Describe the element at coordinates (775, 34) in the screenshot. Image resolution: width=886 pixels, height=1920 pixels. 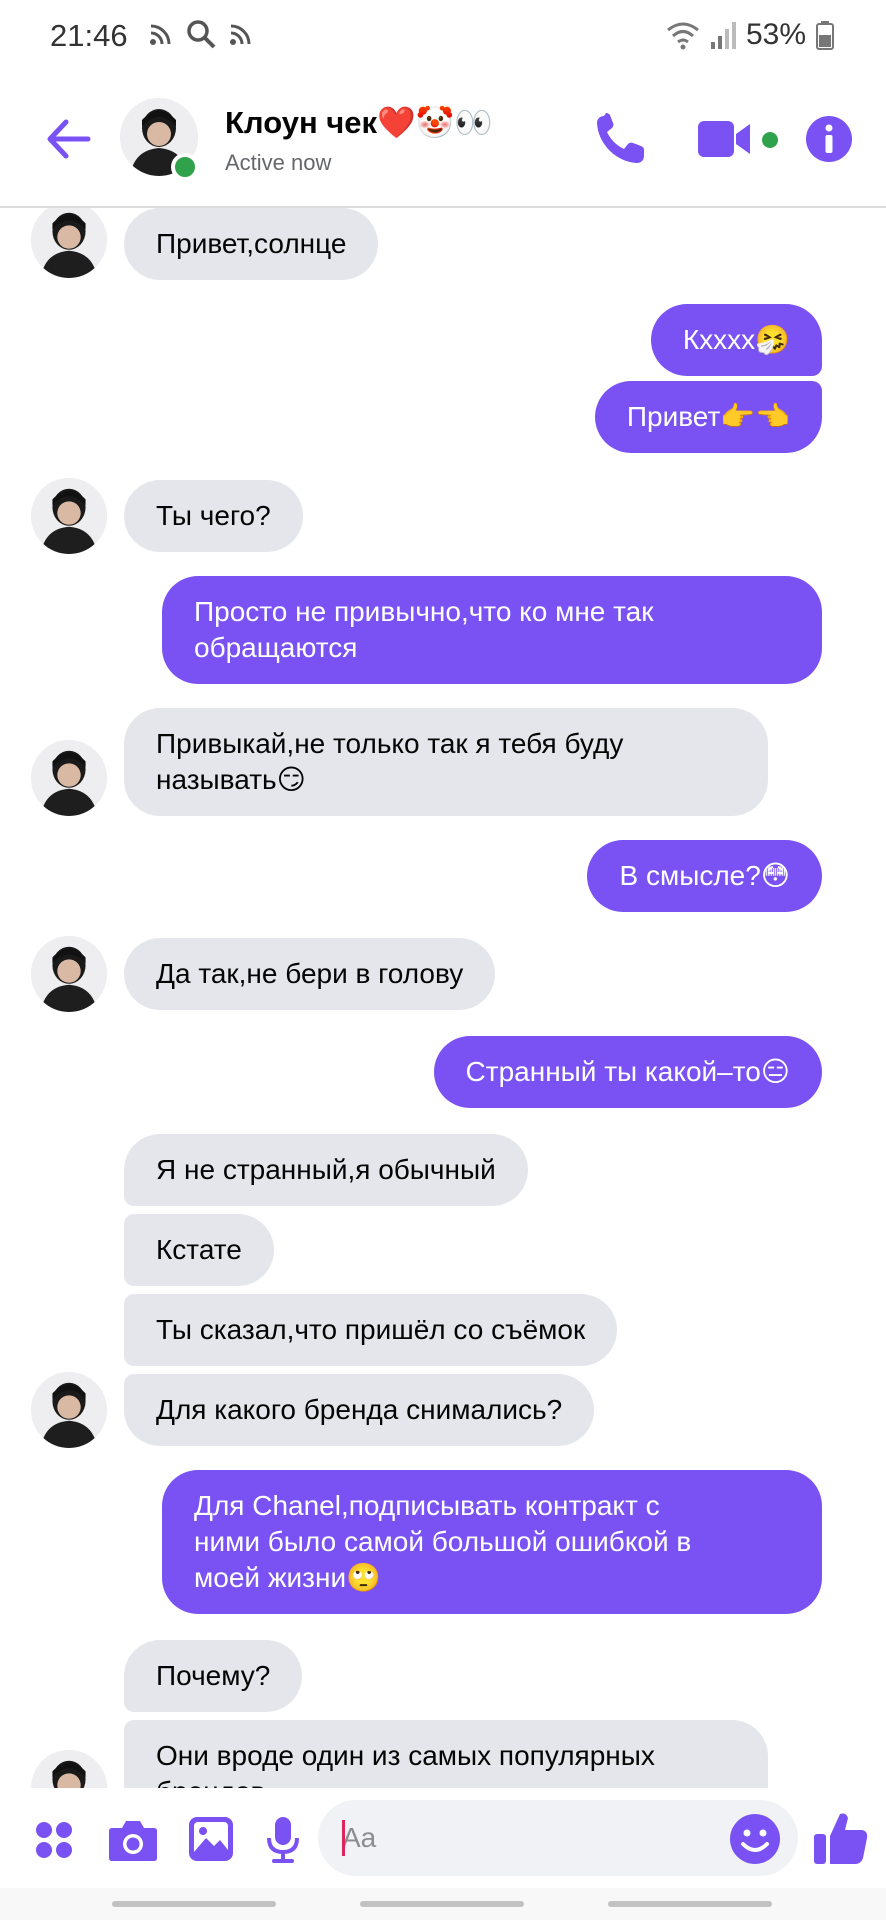
I see `battery-level: 53%` at that location.